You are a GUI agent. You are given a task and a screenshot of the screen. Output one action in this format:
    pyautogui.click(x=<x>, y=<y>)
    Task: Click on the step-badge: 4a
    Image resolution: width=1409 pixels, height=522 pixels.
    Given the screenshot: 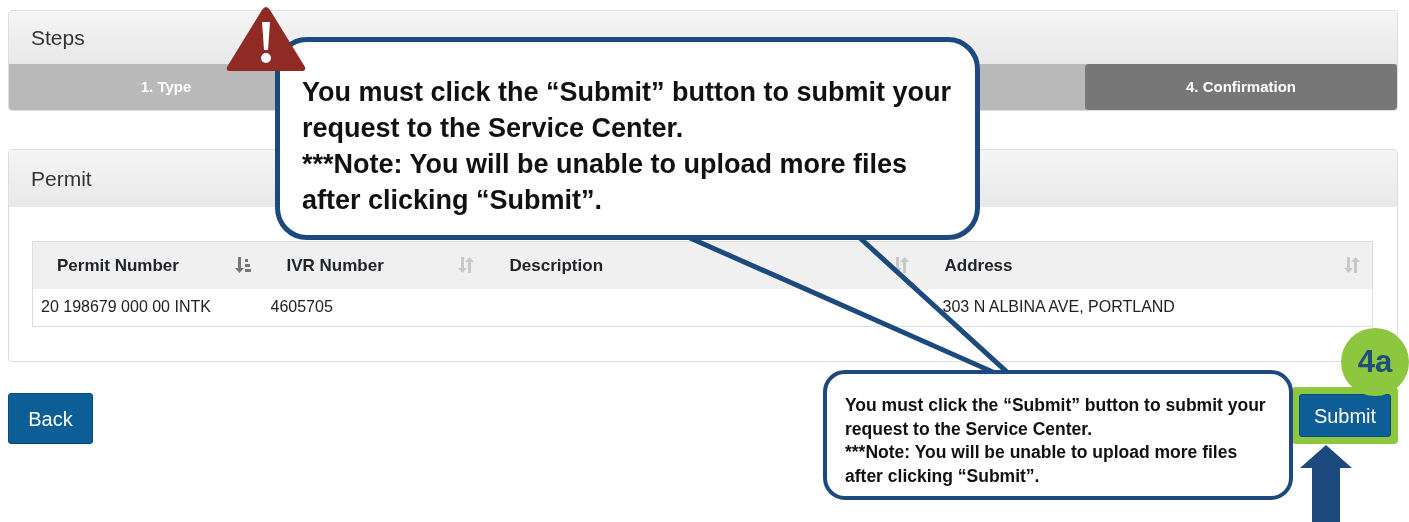 What is the action you would take?
    pyautogui.click(x=1375, y=362)
    